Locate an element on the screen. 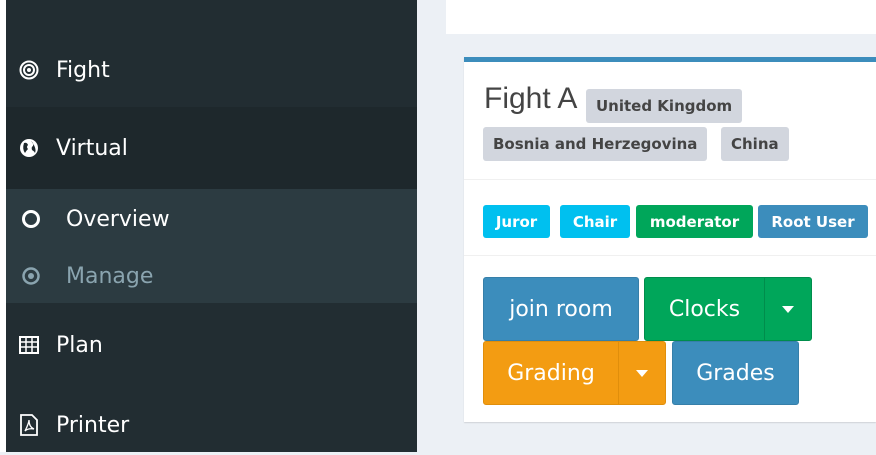  sidebar-item-label: Virtual is located at coordinates (92, 148).